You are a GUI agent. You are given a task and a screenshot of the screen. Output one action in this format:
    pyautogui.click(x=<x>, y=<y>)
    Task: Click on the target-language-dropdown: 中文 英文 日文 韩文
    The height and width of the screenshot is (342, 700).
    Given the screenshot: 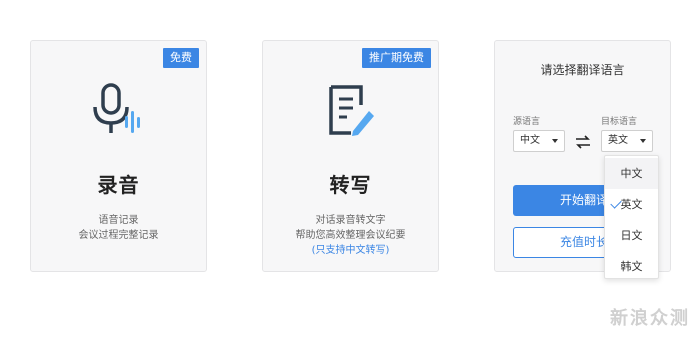 What is the action you would take?
    pyautogui.click(x=631, y=217)
    